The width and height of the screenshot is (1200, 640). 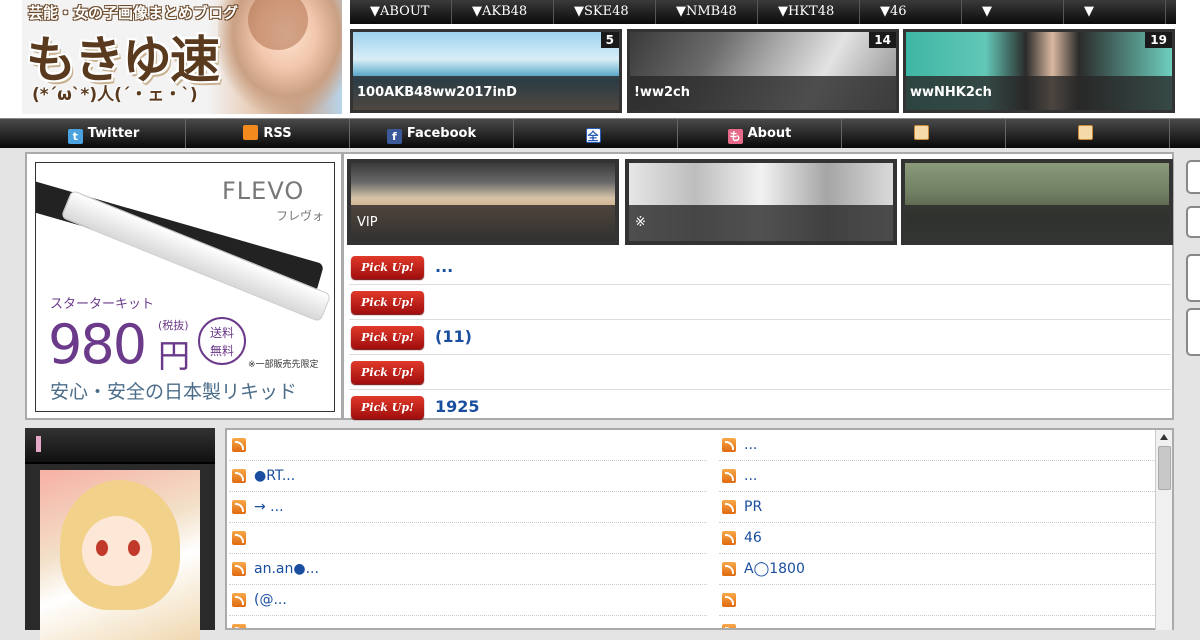 I want to click on sidebar-manga-banner, so click(x=120, y=555).